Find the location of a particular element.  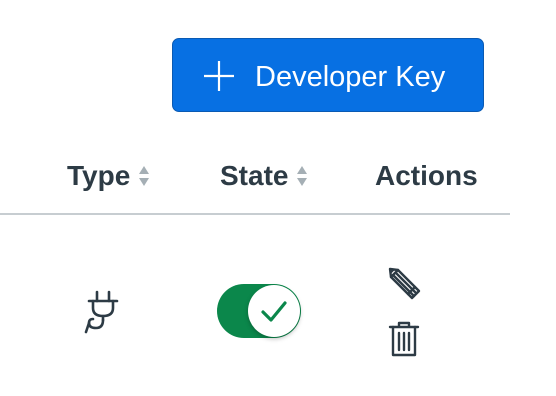

add-developer-key-label: Developer Key is located at coordinates (350, 77).